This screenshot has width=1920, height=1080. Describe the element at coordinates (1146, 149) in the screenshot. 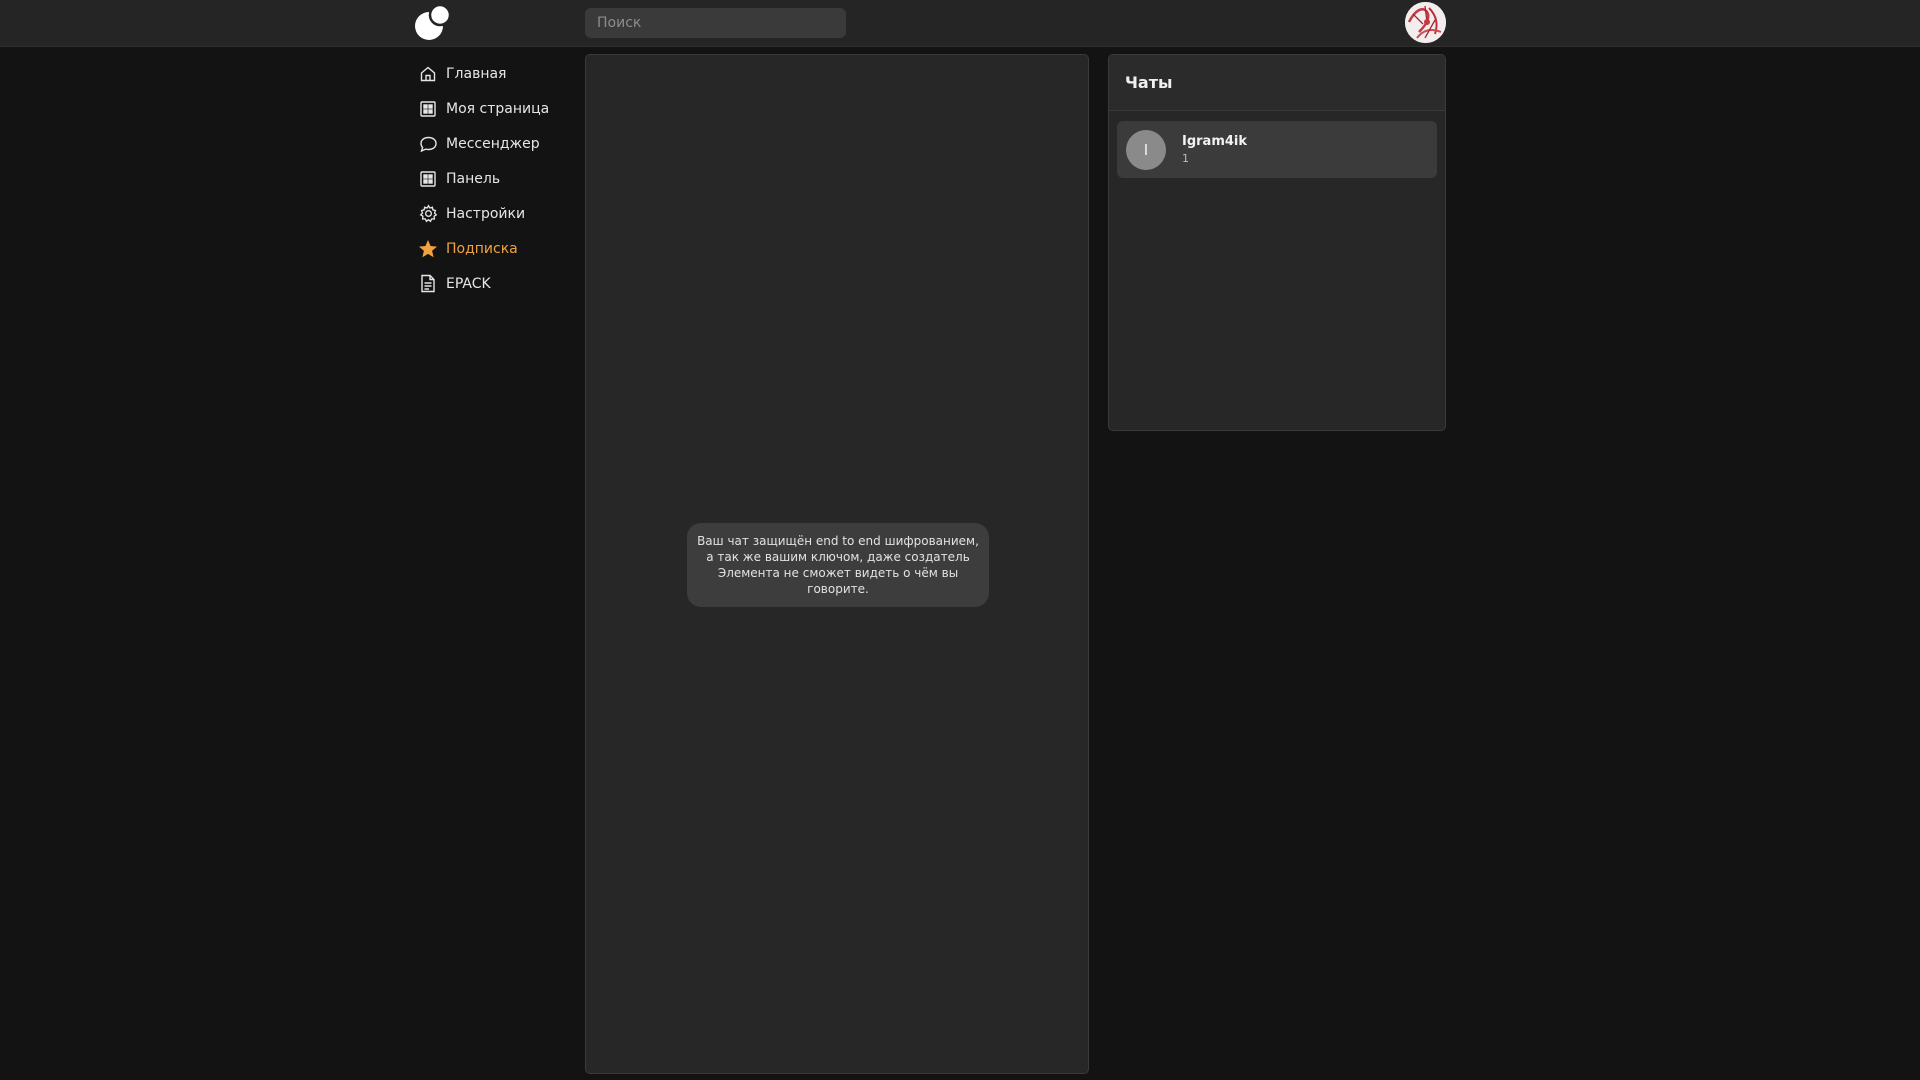

I see `avatar: I` at that location.